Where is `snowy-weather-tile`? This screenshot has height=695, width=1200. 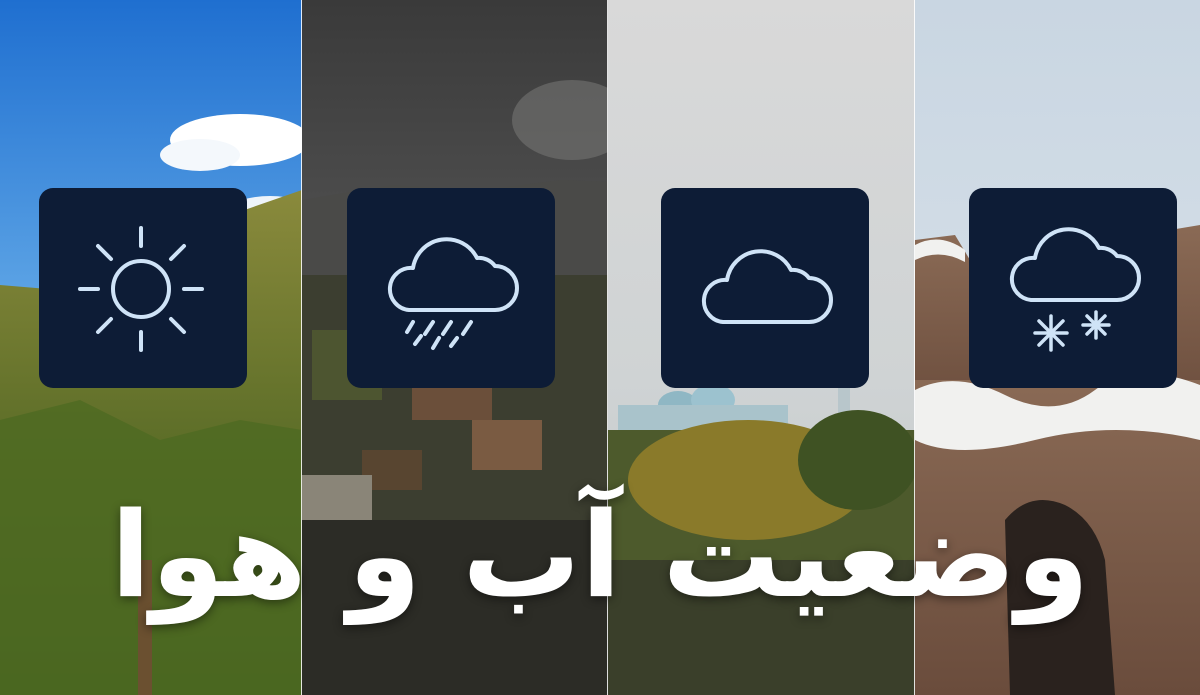
snowy-weather-tile is located at coordinates (1073, 288).